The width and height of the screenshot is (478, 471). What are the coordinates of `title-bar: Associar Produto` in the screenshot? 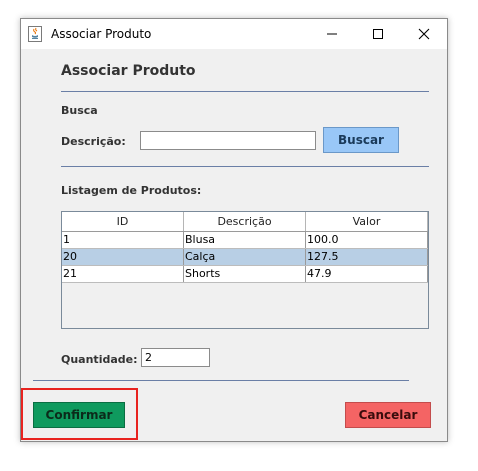 It's located at (234, 34).